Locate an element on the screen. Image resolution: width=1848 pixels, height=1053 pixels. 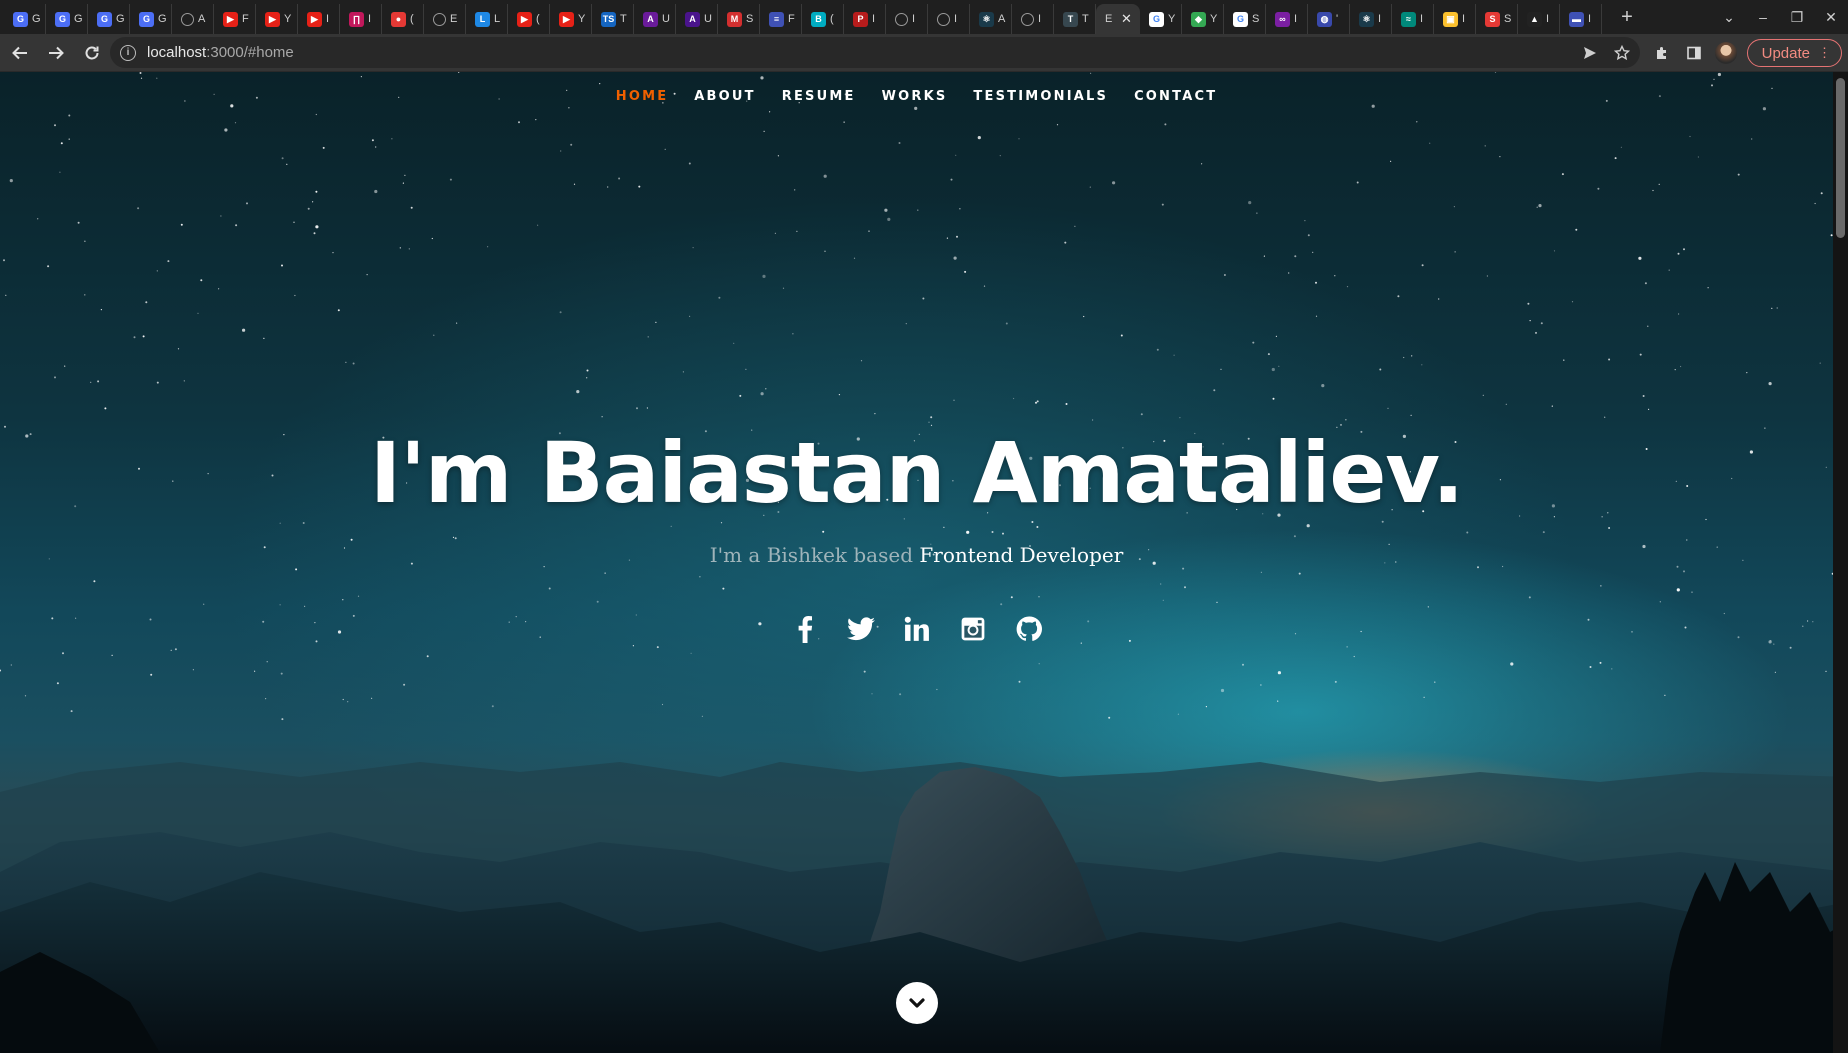
hero-subtitle-role: Frontend Developer is located at coordinates (1021, 555).